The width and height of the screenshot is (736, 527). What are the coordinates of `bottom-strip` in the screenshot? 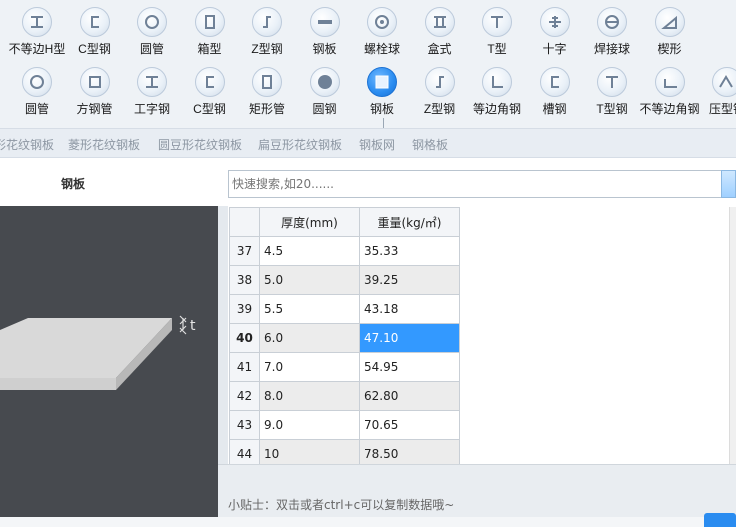 It's located at (368, 522).